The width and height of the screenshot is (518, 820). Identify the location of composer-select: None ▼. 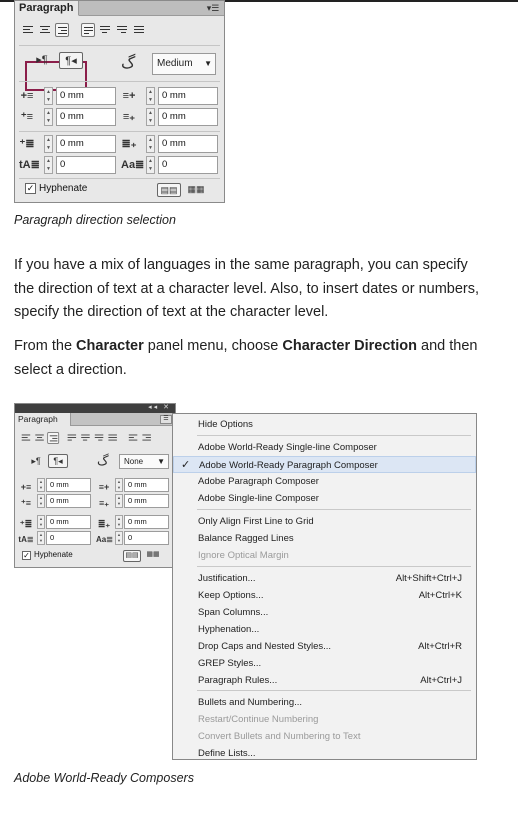
(144, 461).